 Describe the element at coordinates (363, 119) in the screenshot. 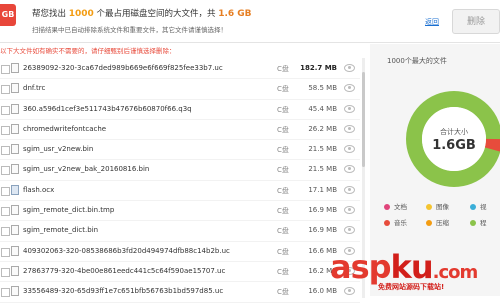

I see `scrollbar-thumb` at that location.